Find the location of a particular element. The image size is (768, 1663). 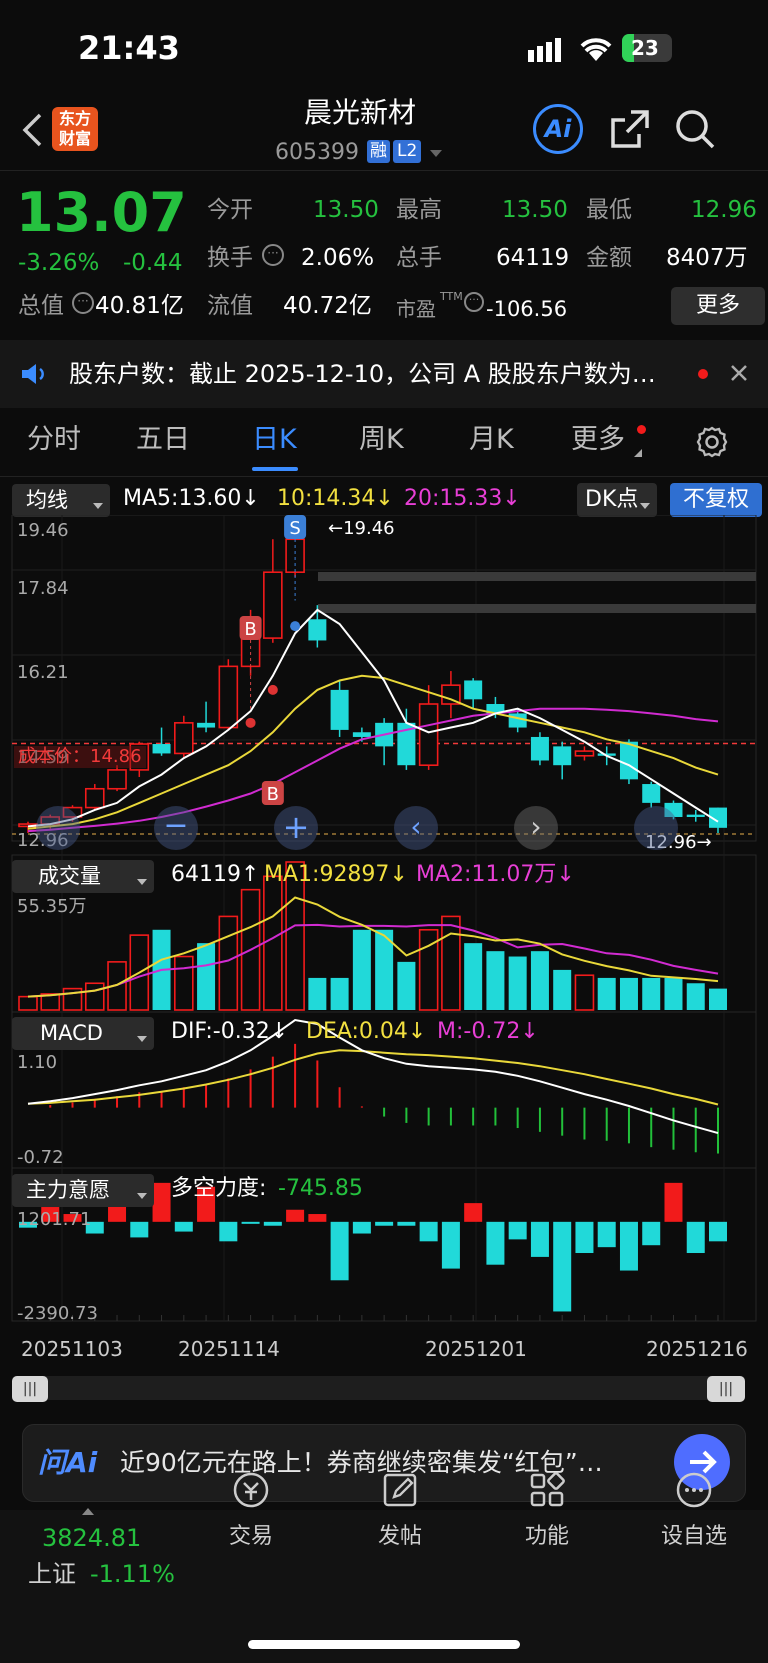

scroll-left-button: ‹ is located at coordinates (416, 828).